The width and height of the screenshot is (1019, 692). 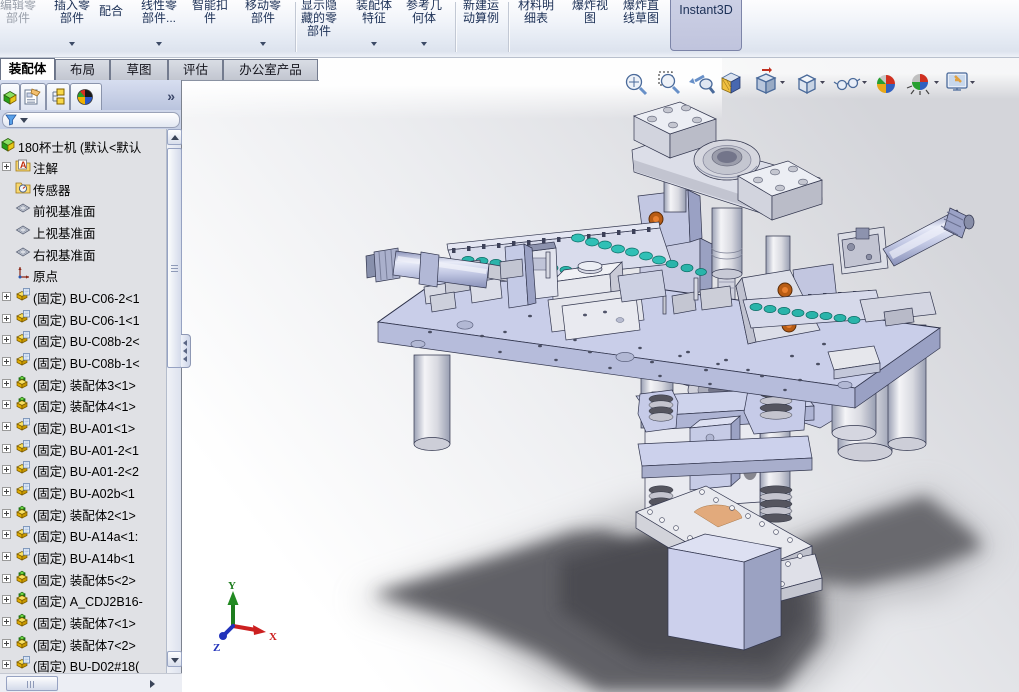 What do you see at coordinates (273, 637) in the screenshot?
I see `svg-text: X` at bounding box center [273, 637].